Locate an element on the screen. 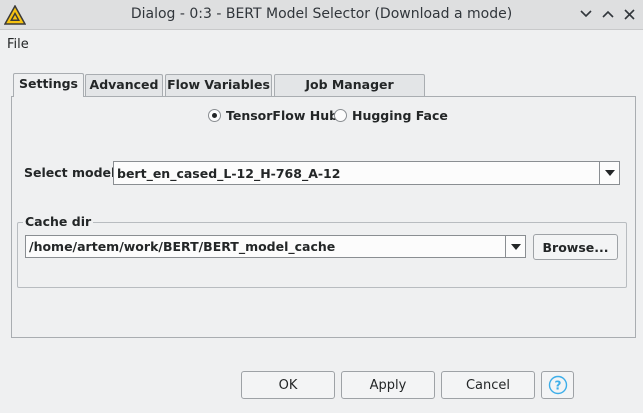  tab-job-manager-selection: Job Manager Selection is located at coordinates (349, 93).